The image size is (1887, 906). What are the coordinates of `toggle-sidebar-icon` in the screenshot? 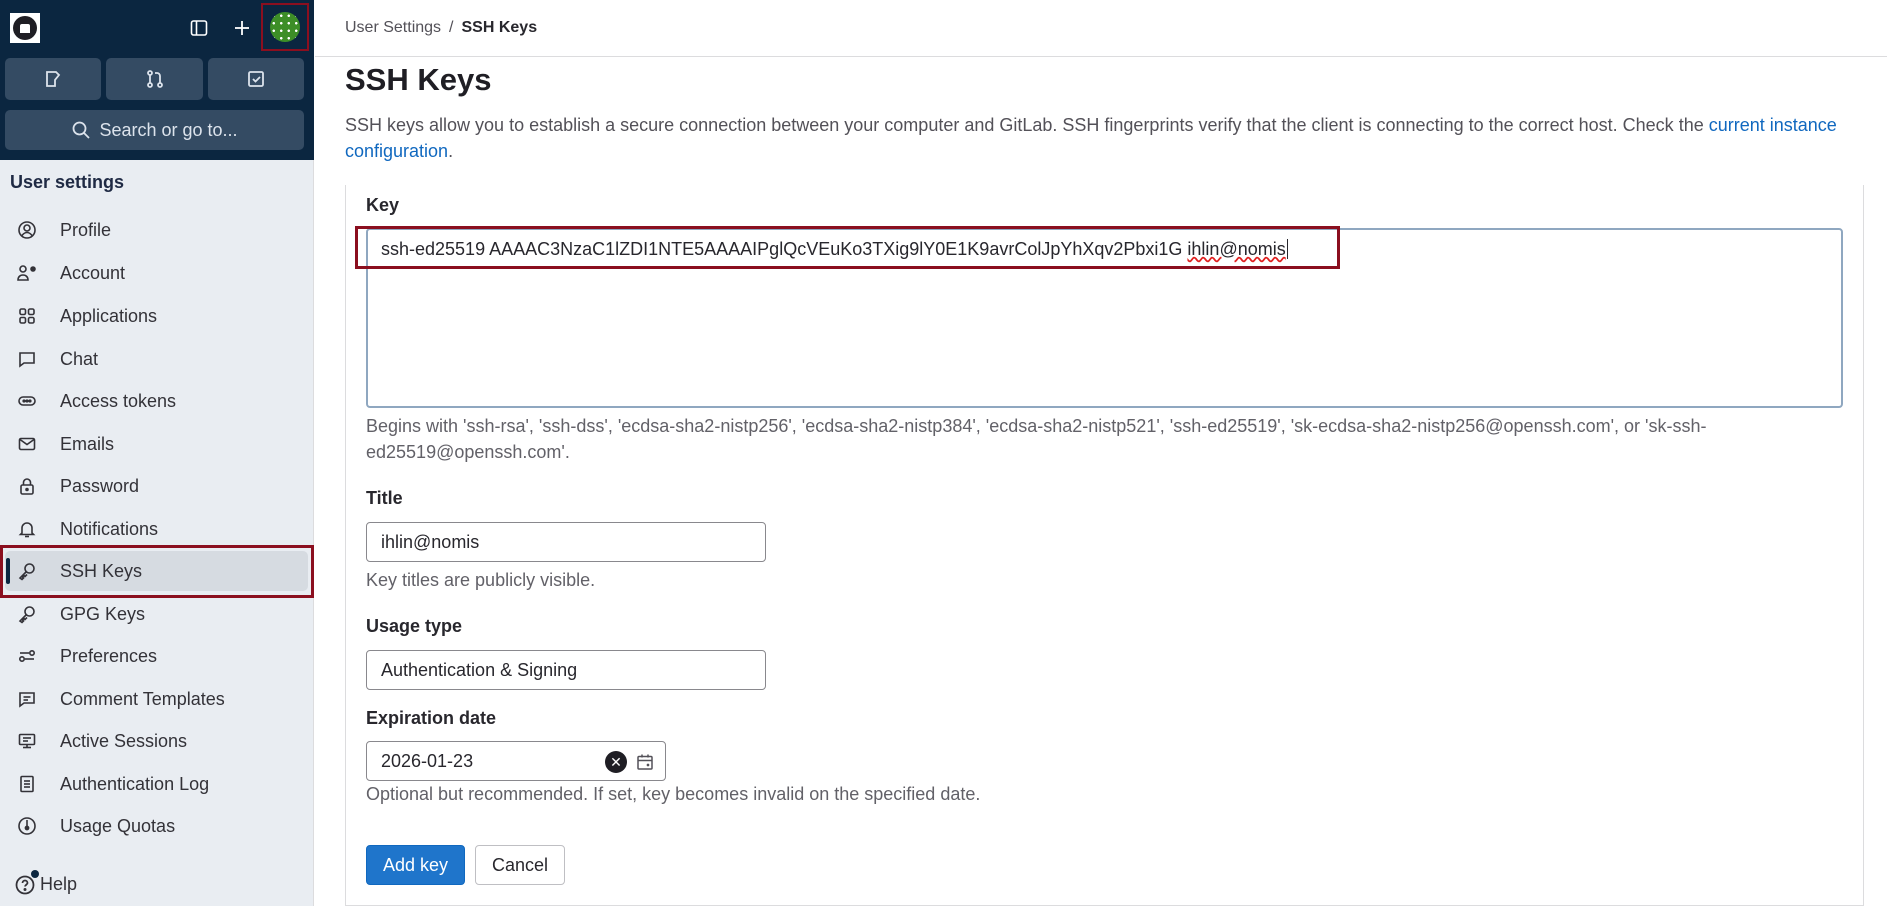 It's located at (199, 28).